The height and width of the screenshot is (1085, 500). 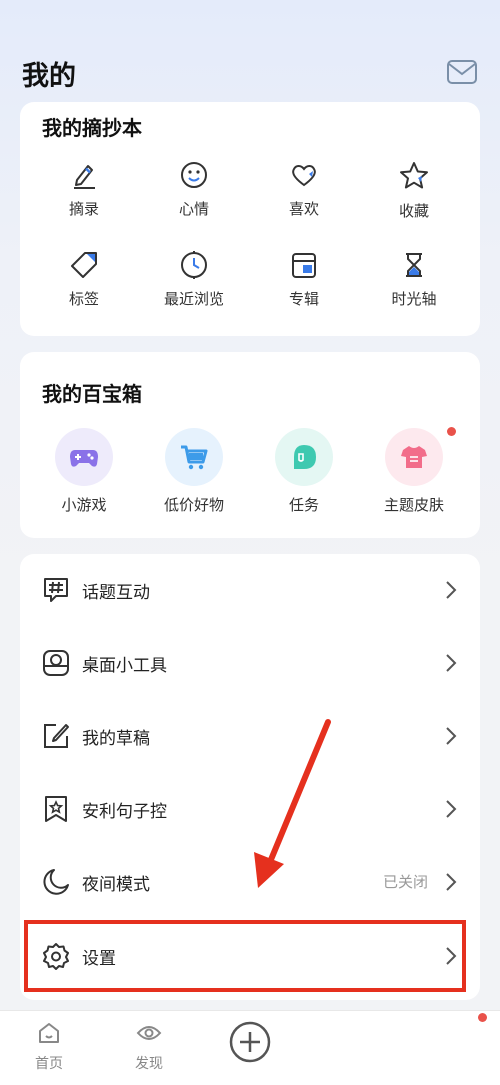 What do you see at coordinates (194, 175) in the screenshot?
I see `smiley-icon` at bounding box center [194, 175].